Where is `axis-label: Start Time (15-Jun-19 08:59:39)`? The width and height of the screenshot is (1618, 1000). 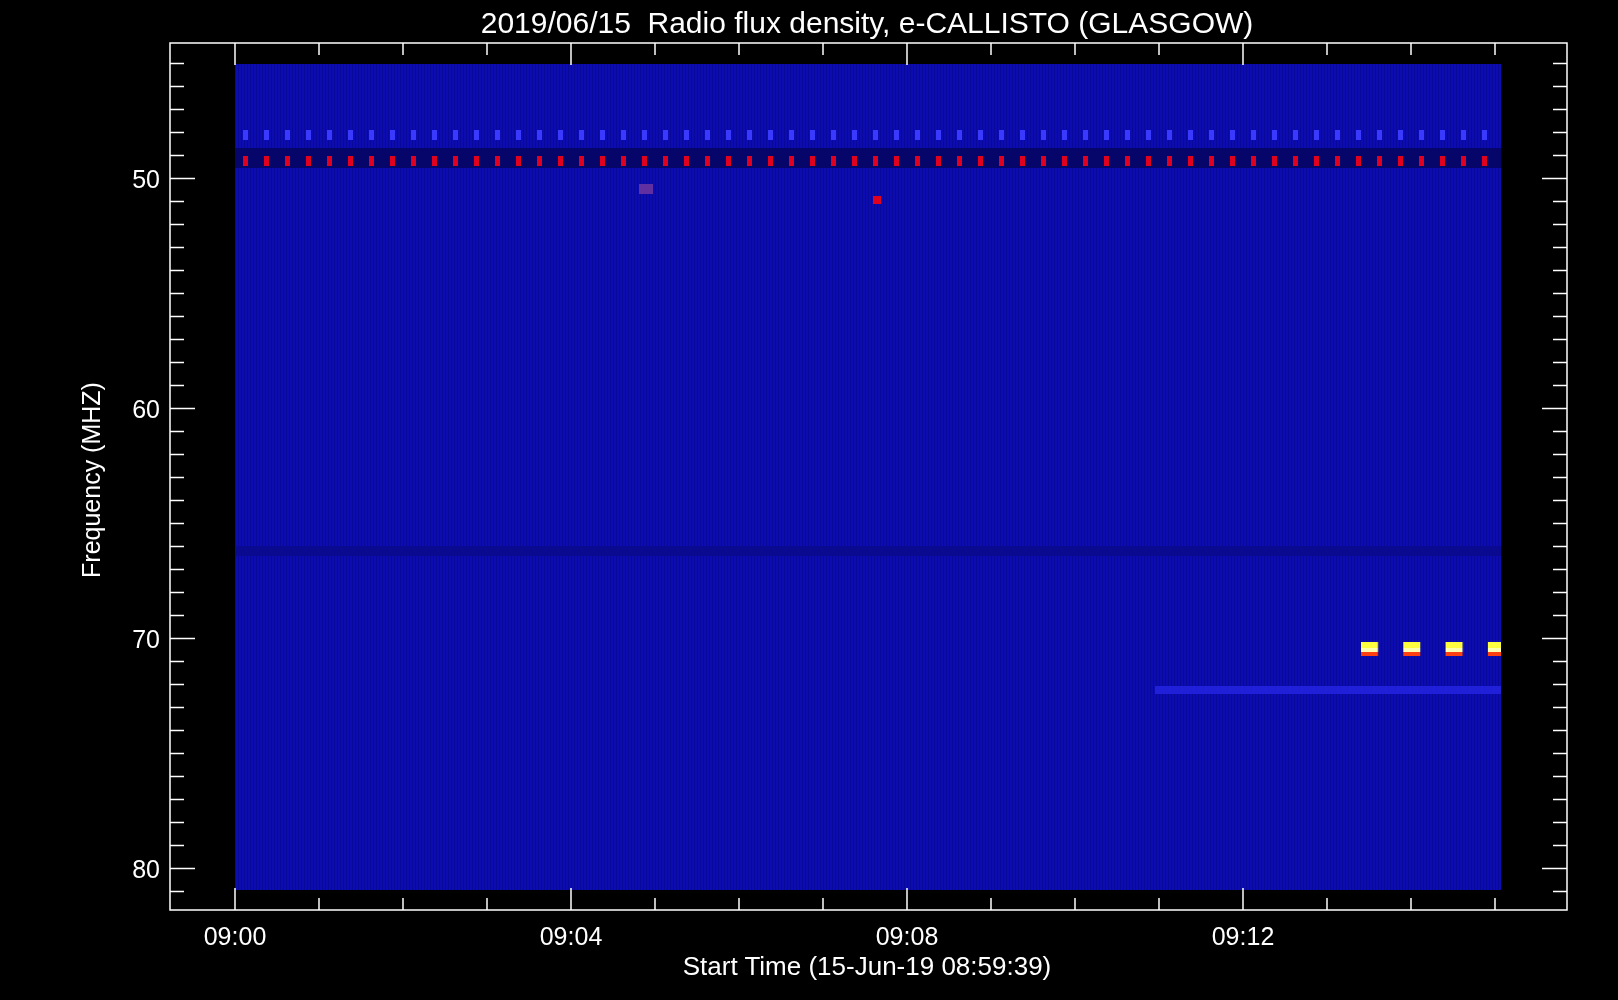 axis-label: Start Time (15-Jun-19 08:59:39) is located at coordinates (867, 966).